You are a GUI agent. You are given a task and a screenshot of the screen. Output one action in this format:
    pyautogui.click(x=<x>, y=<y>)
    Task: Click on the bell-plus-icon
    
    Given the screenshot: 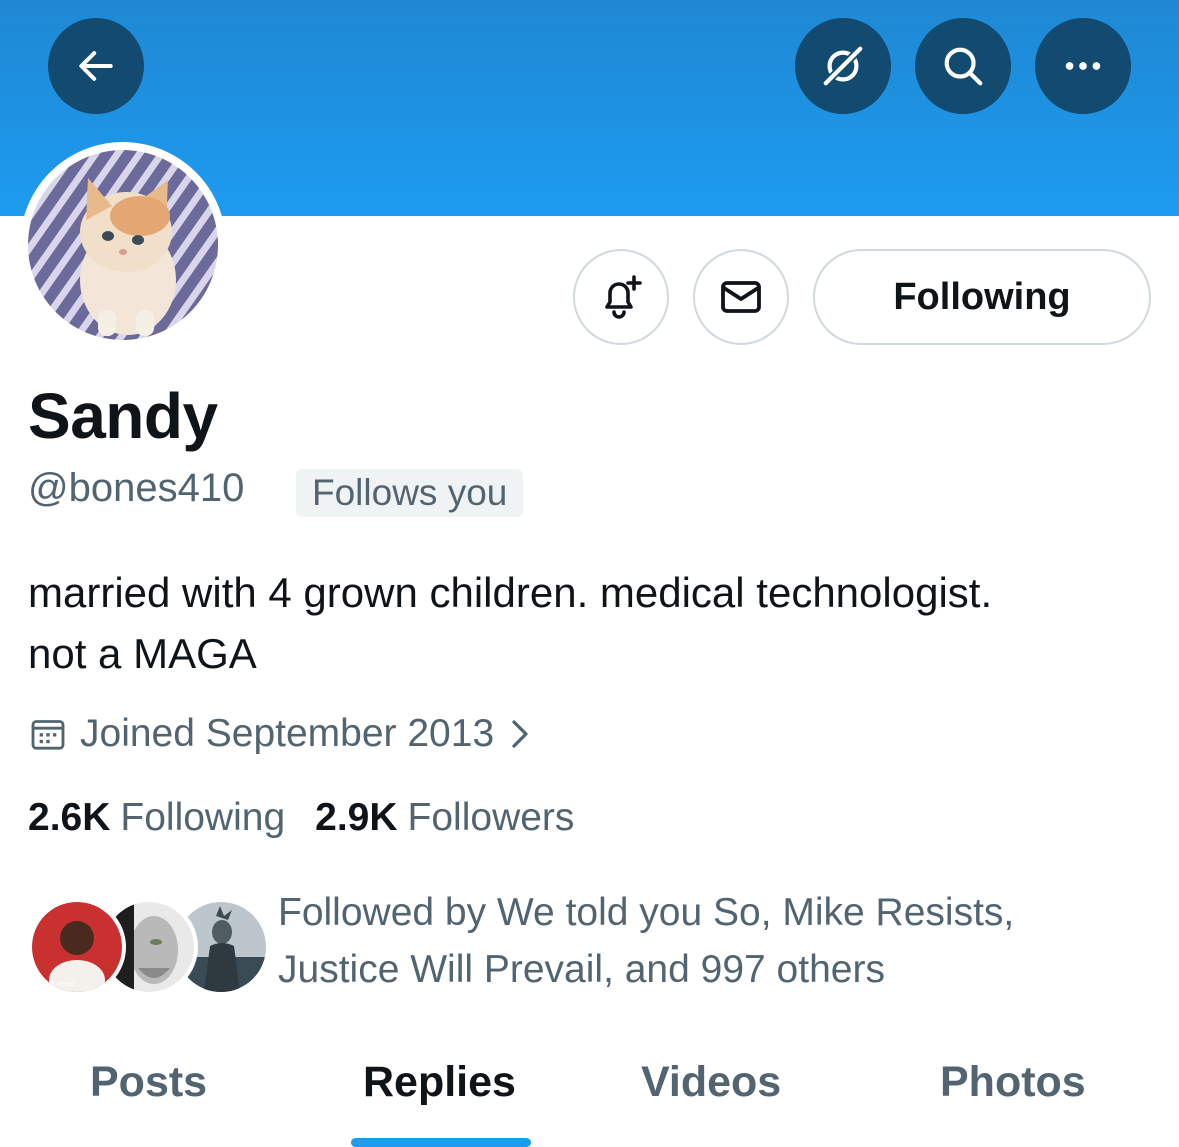 What is the action you would take?
    pyautogui.click(x=623, y=297)
    